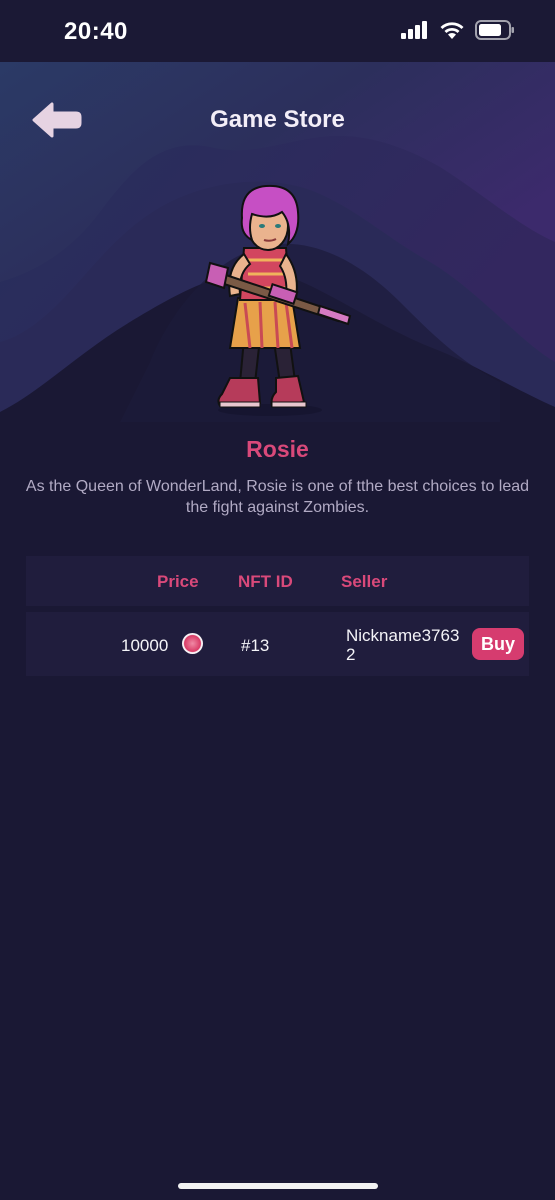 The height and width of the screenshot is (1200, 555). Describe the element at coordinates (414, 30) in the screenshot. I see `cellular-signal-icon` at that location.